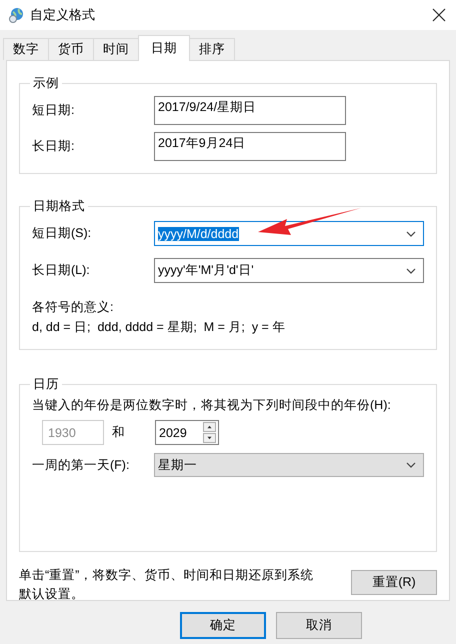  I want to click on window-title: 自定义格式, so click(63, 15).